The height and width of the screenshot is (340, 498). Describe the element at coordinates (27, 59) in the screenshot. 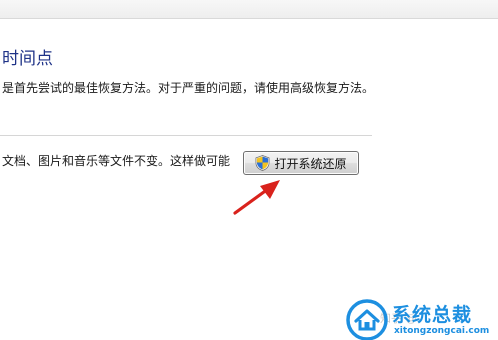

I see `page-title: 时间点` at that location.